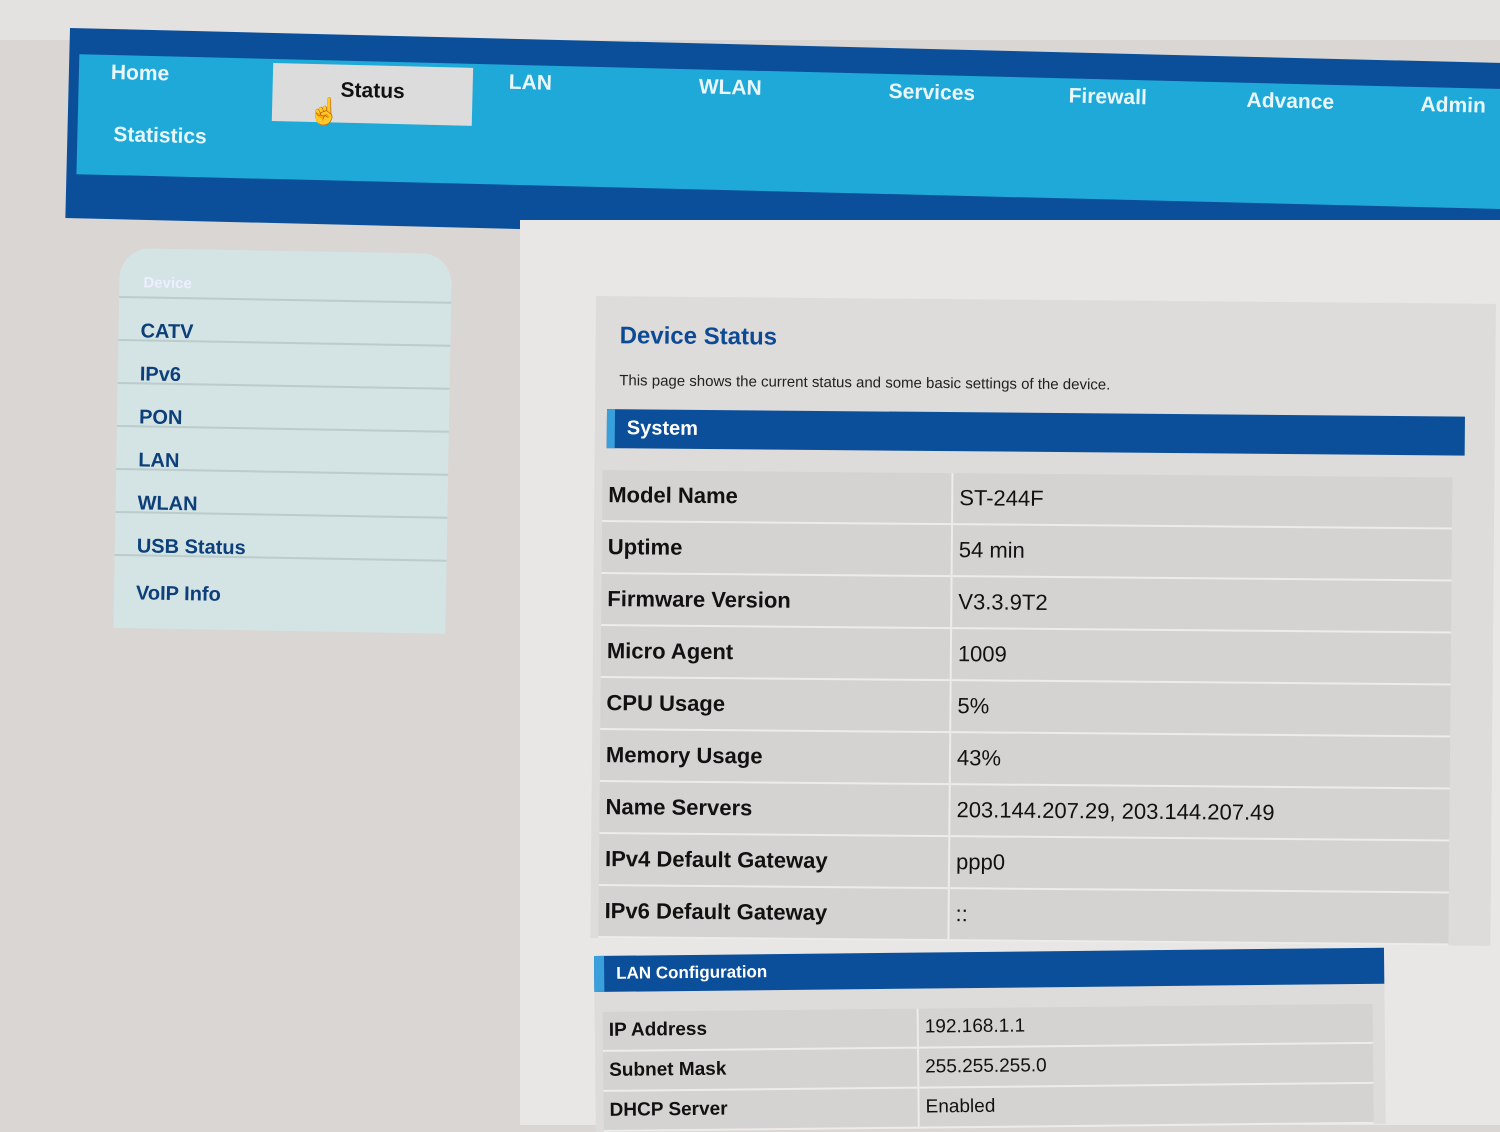  I want to click on nav-statistics: Statistics, so click(160, 136).